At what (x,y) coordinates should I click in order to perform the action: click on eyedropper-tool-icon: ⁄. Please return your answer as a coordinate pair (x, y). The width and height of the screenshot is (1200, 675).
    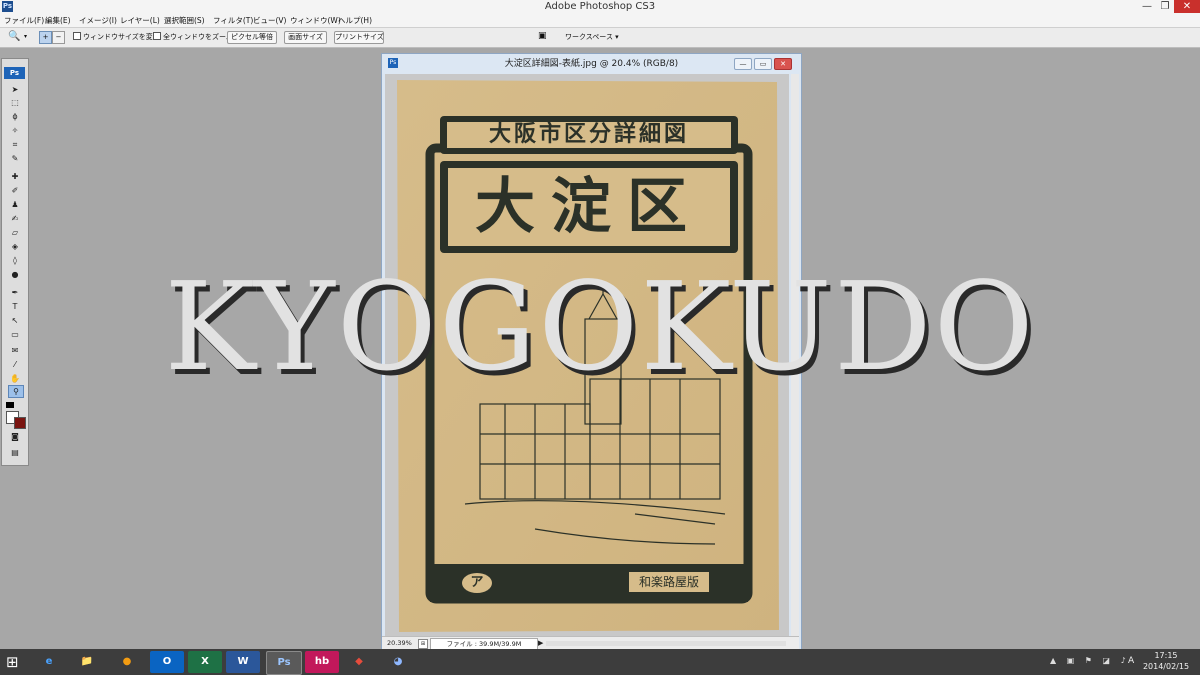
    Looking at the image, I should click on (15, 364).